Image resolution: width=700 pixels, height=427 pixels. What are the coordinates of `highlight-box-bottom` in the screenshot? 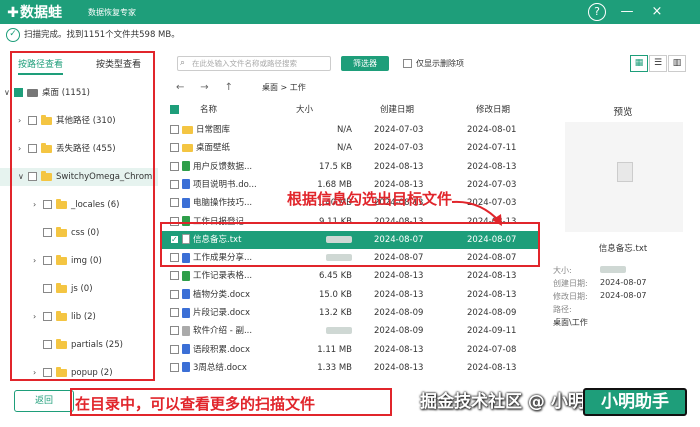 It's located at (231, 402).